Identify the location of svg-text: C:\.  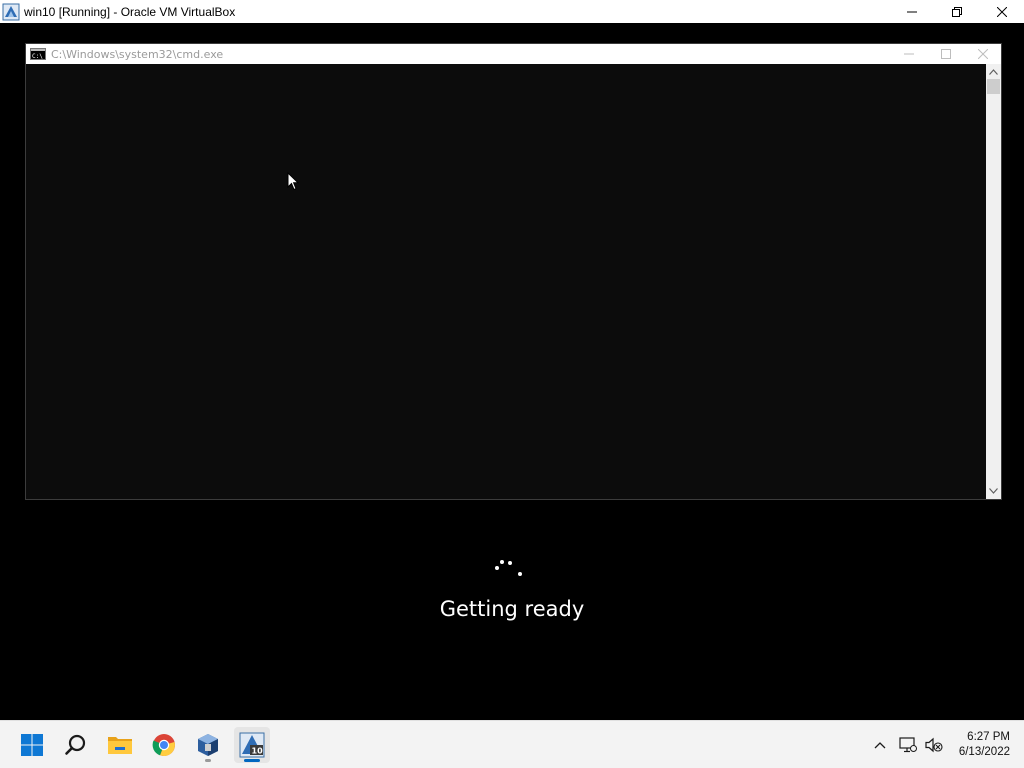
(37, 56).